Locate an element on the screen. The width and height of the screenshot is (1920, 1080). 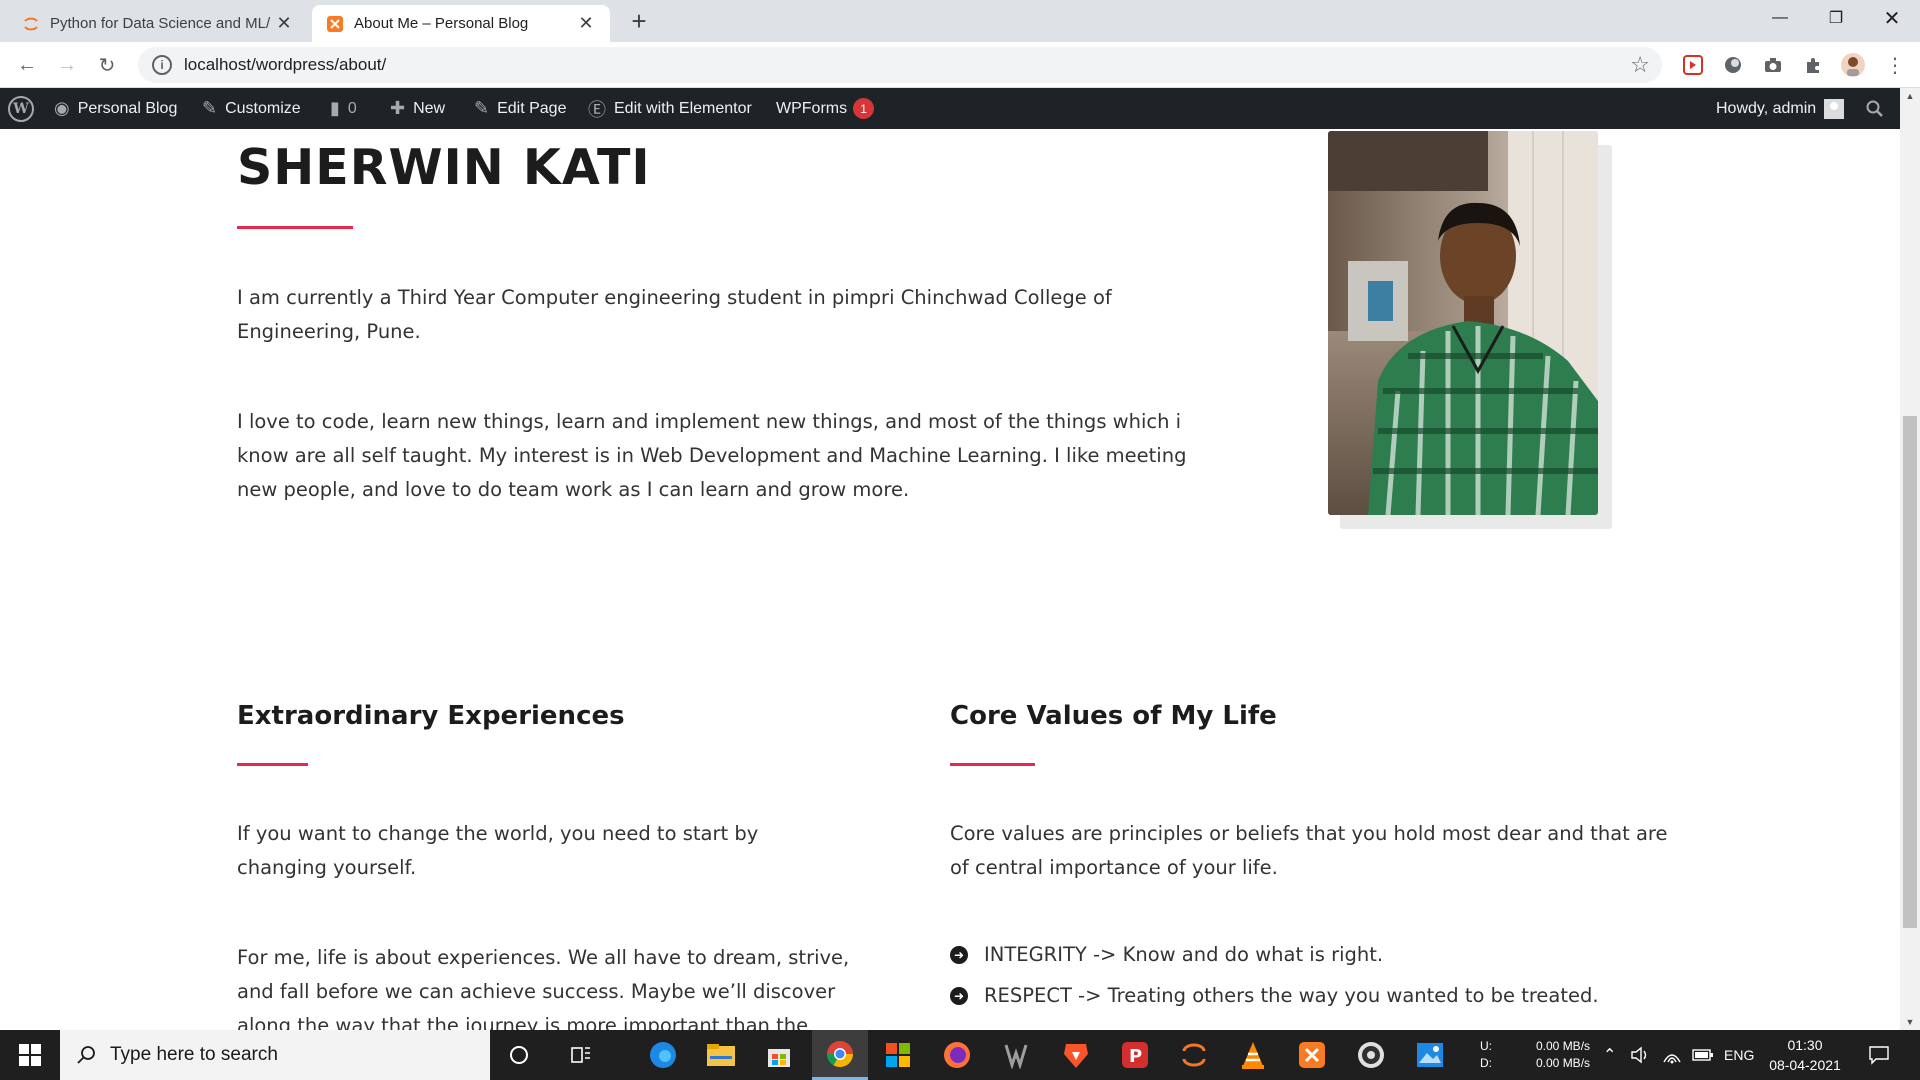
site-name: Personal Blog is located at coordinates (127, 108).